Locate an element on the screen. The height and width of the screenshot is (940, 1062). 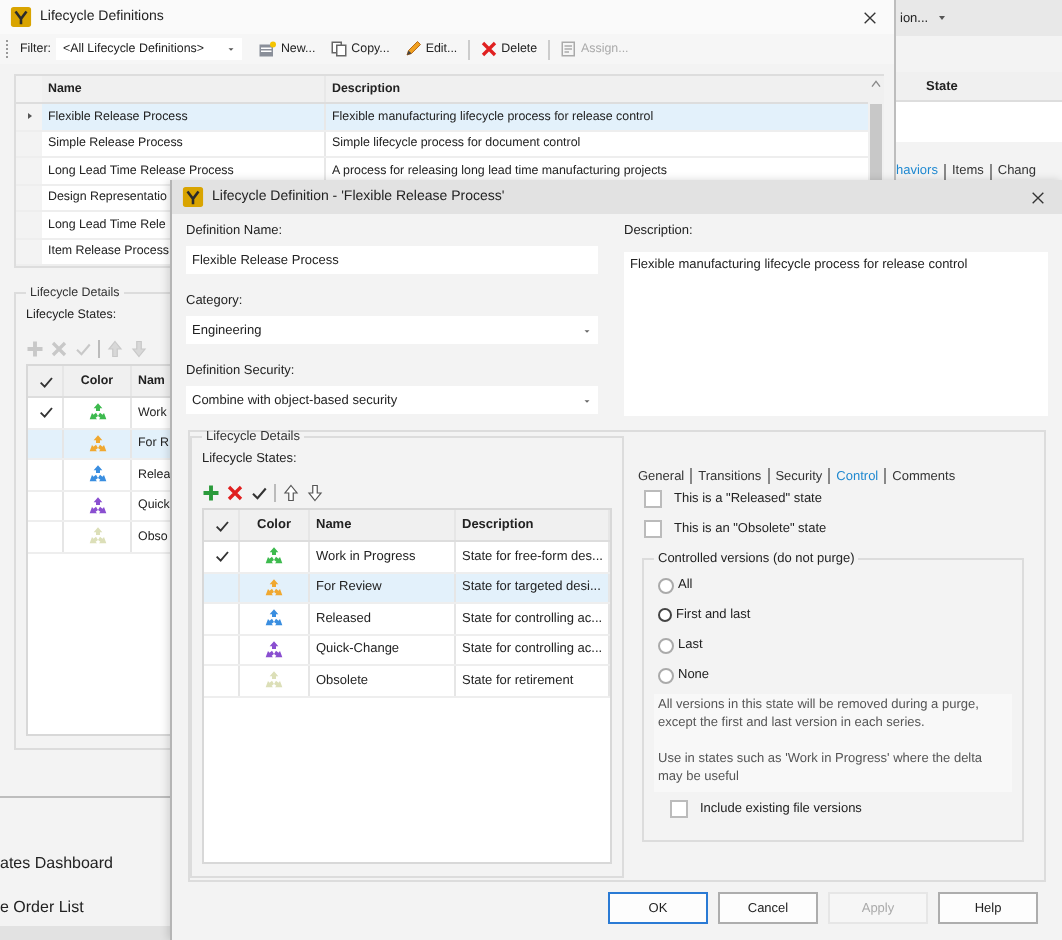
nav-item: ates Dashboard is located at coordinates (56, 862).